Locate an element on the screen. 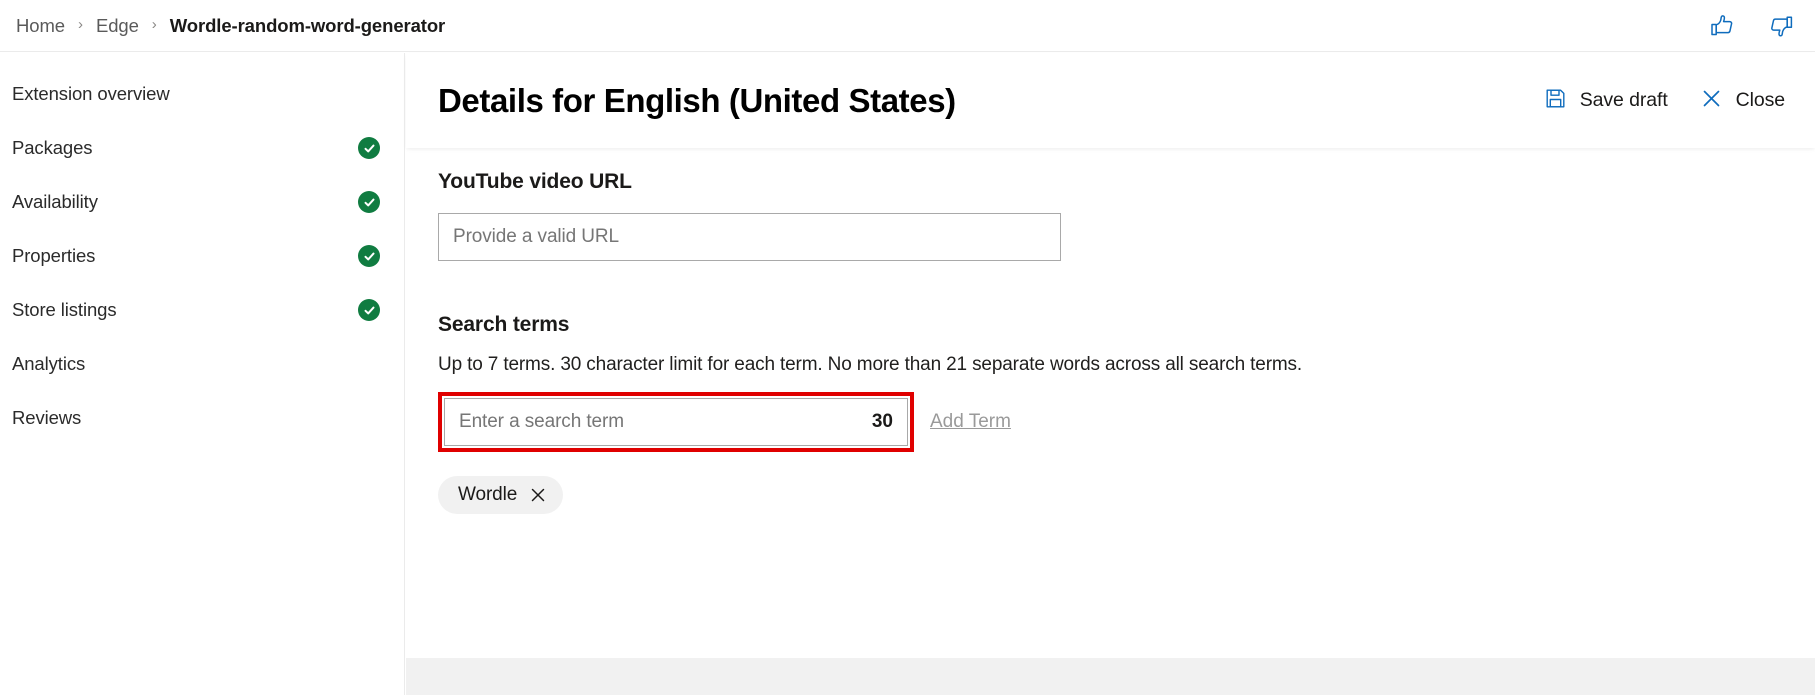  chip-label: Wordle is located at coordinates (488, 494).